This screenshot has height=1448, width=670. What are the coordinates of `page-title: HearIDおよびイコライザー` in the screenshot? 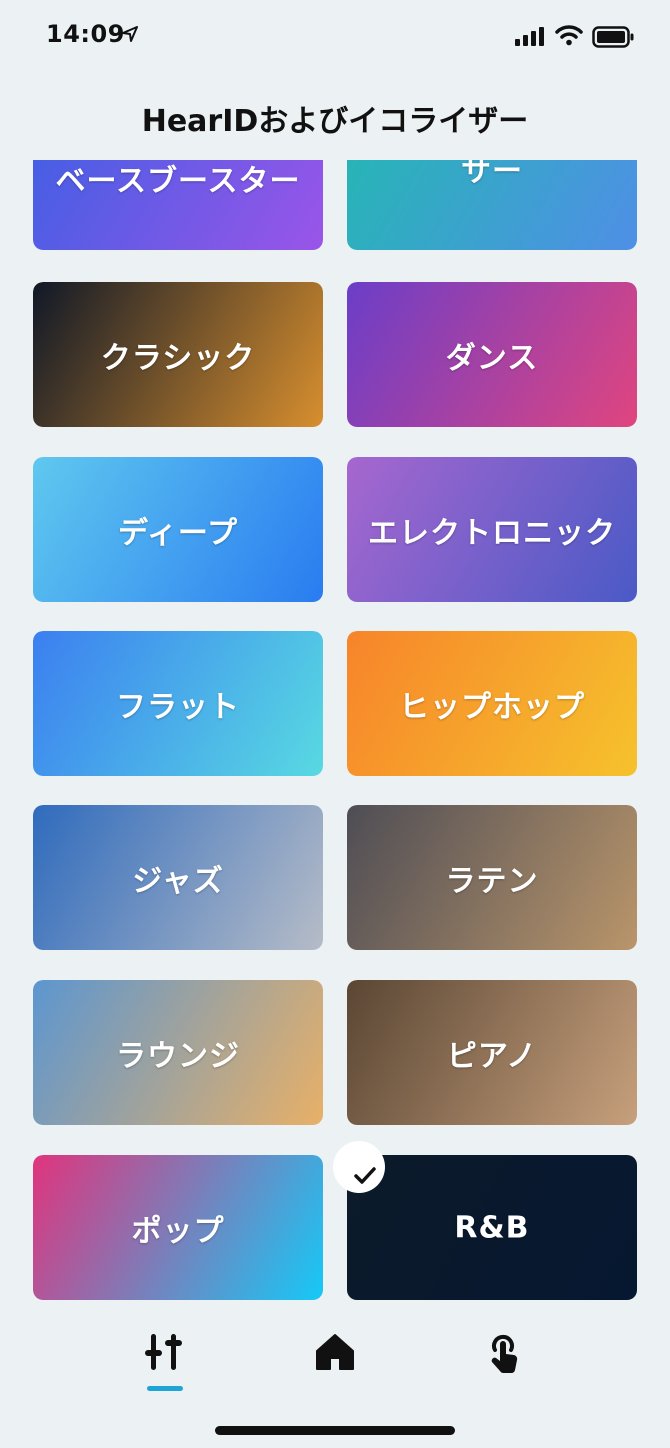 It's located at (335, 121).